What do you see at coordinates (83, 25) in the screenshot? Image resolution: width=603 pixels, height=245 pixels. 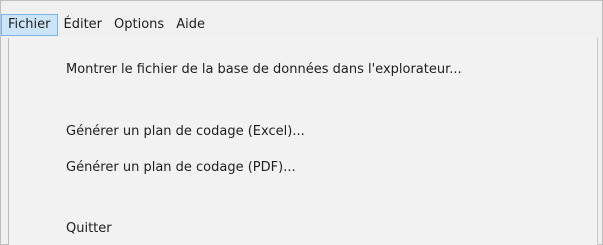 I see `menu-editer: Éditer` at bounding box center [83, 25].